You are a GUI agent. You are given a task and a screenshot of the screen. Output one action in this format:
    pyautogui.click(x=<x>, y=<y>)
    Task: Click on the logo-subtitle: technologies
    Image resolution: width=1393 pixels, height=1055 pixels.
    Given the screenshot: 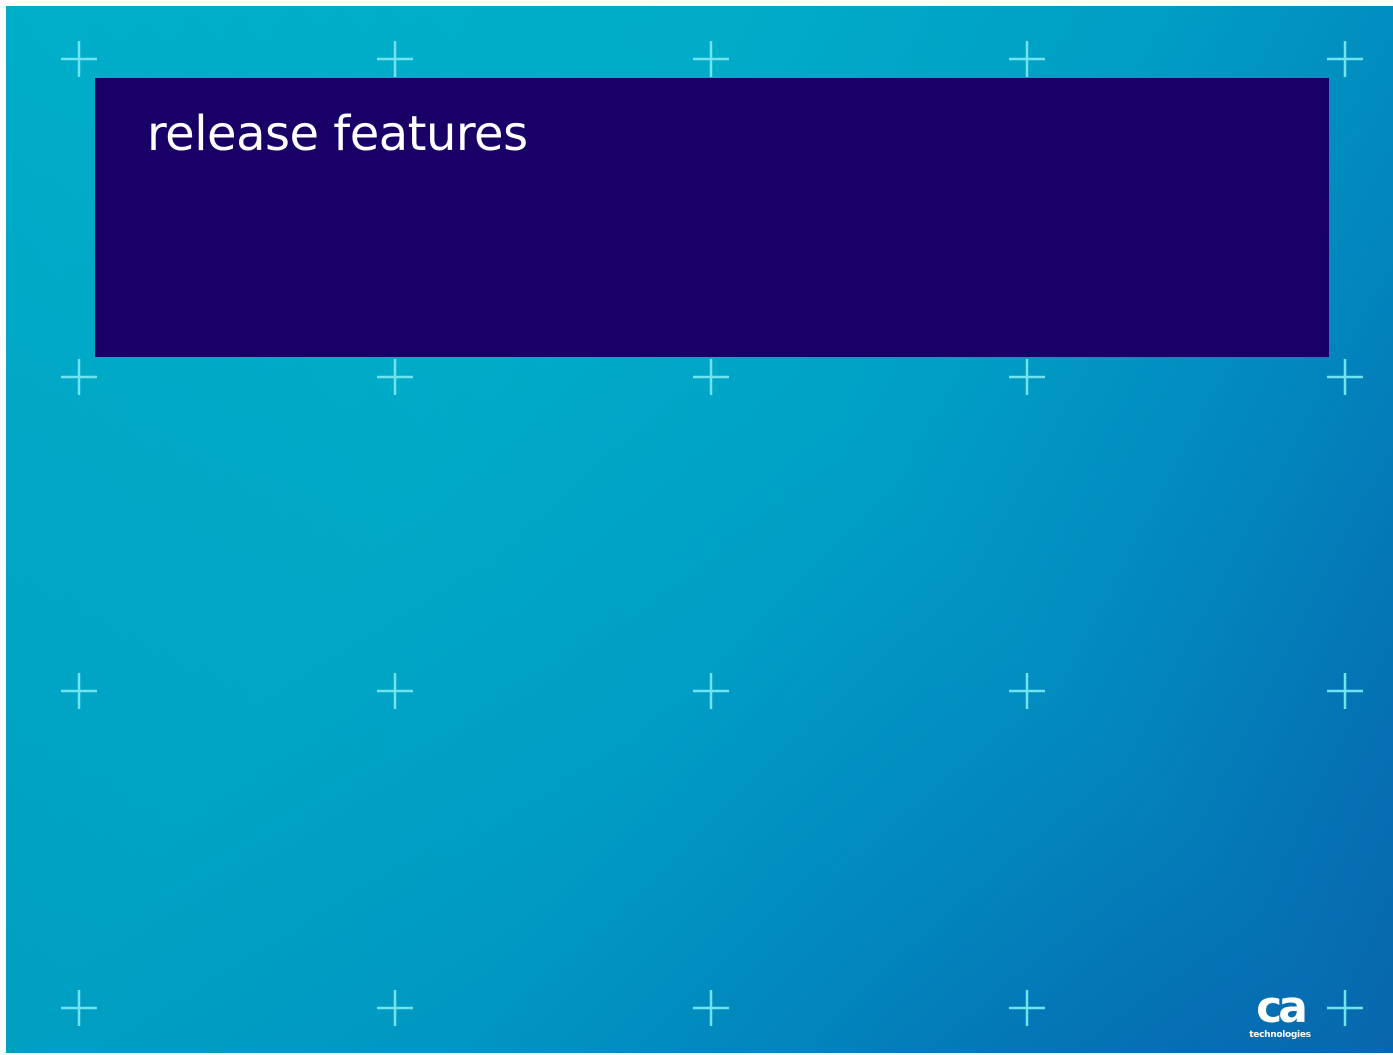 What is the action you would take?
    pyautogui.click(x=1280, y=1035)
    